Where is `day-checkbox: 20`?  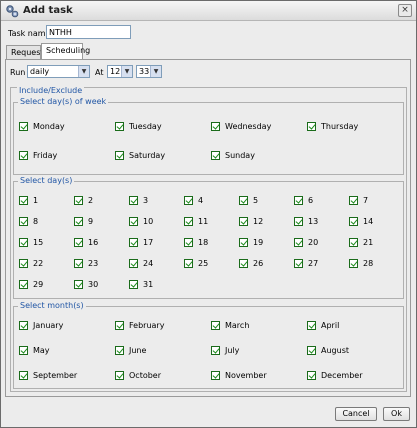 day-checkbox: 20 is located at coordinates (306, 242).